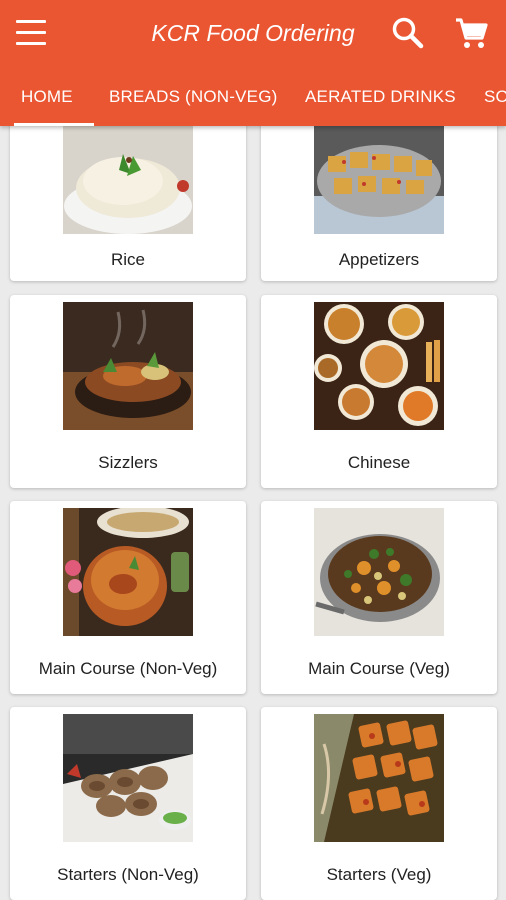 The width and height of the screenshot is (506, 900). Describe the element at coordinates (193, 97) in the screenshot. I see `tab-breads-non-veg: BREADS (NON-VEG)` at that location.